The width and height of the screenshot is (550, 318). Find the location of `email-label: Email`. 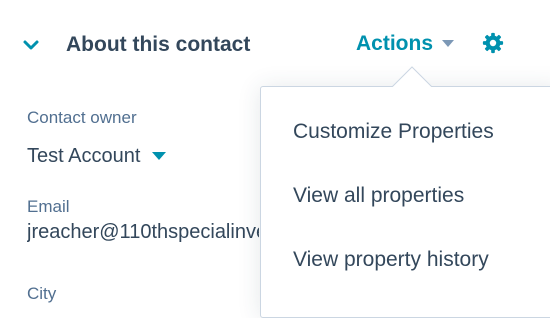

email-label: Email is located at coordinates (48, 206).